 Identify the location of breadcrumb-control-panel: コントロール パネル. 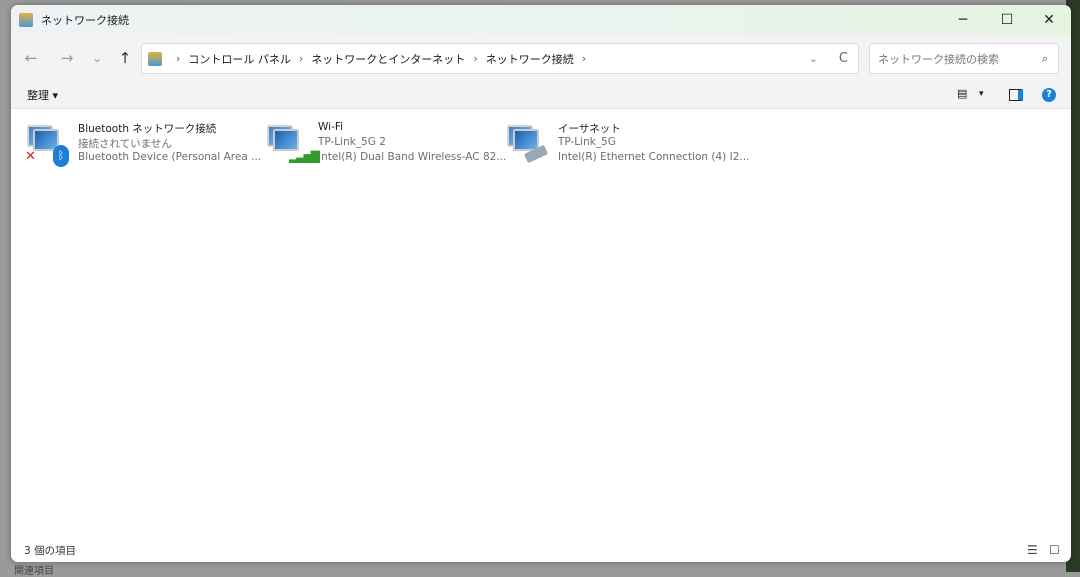
(239, 59).